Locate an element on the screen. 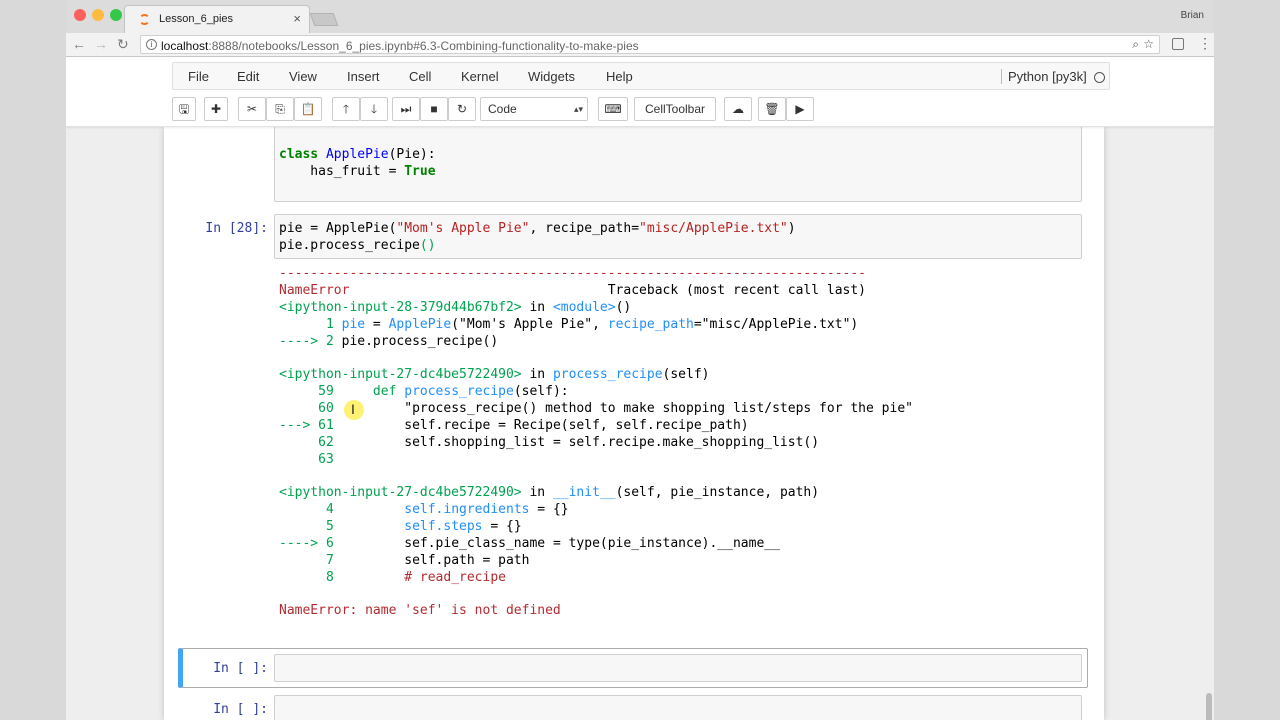 This screenshot has height=720, width=1280. zoom-window-light is located at coordinates (116, 15).